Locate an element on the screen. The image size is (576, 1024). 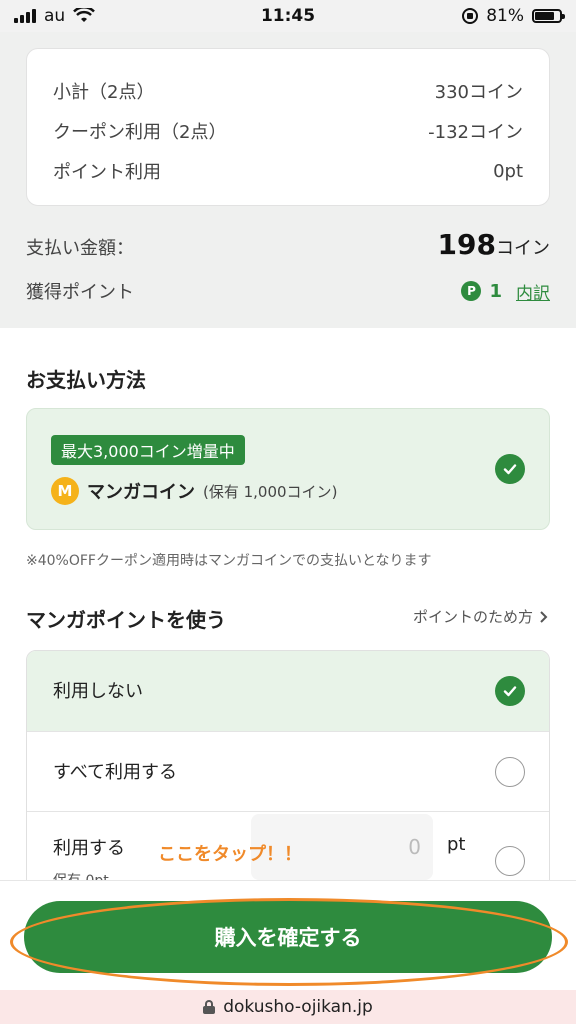
how-to-earn-points-link: ポイントのため方 is located at coordinates (480, 616).